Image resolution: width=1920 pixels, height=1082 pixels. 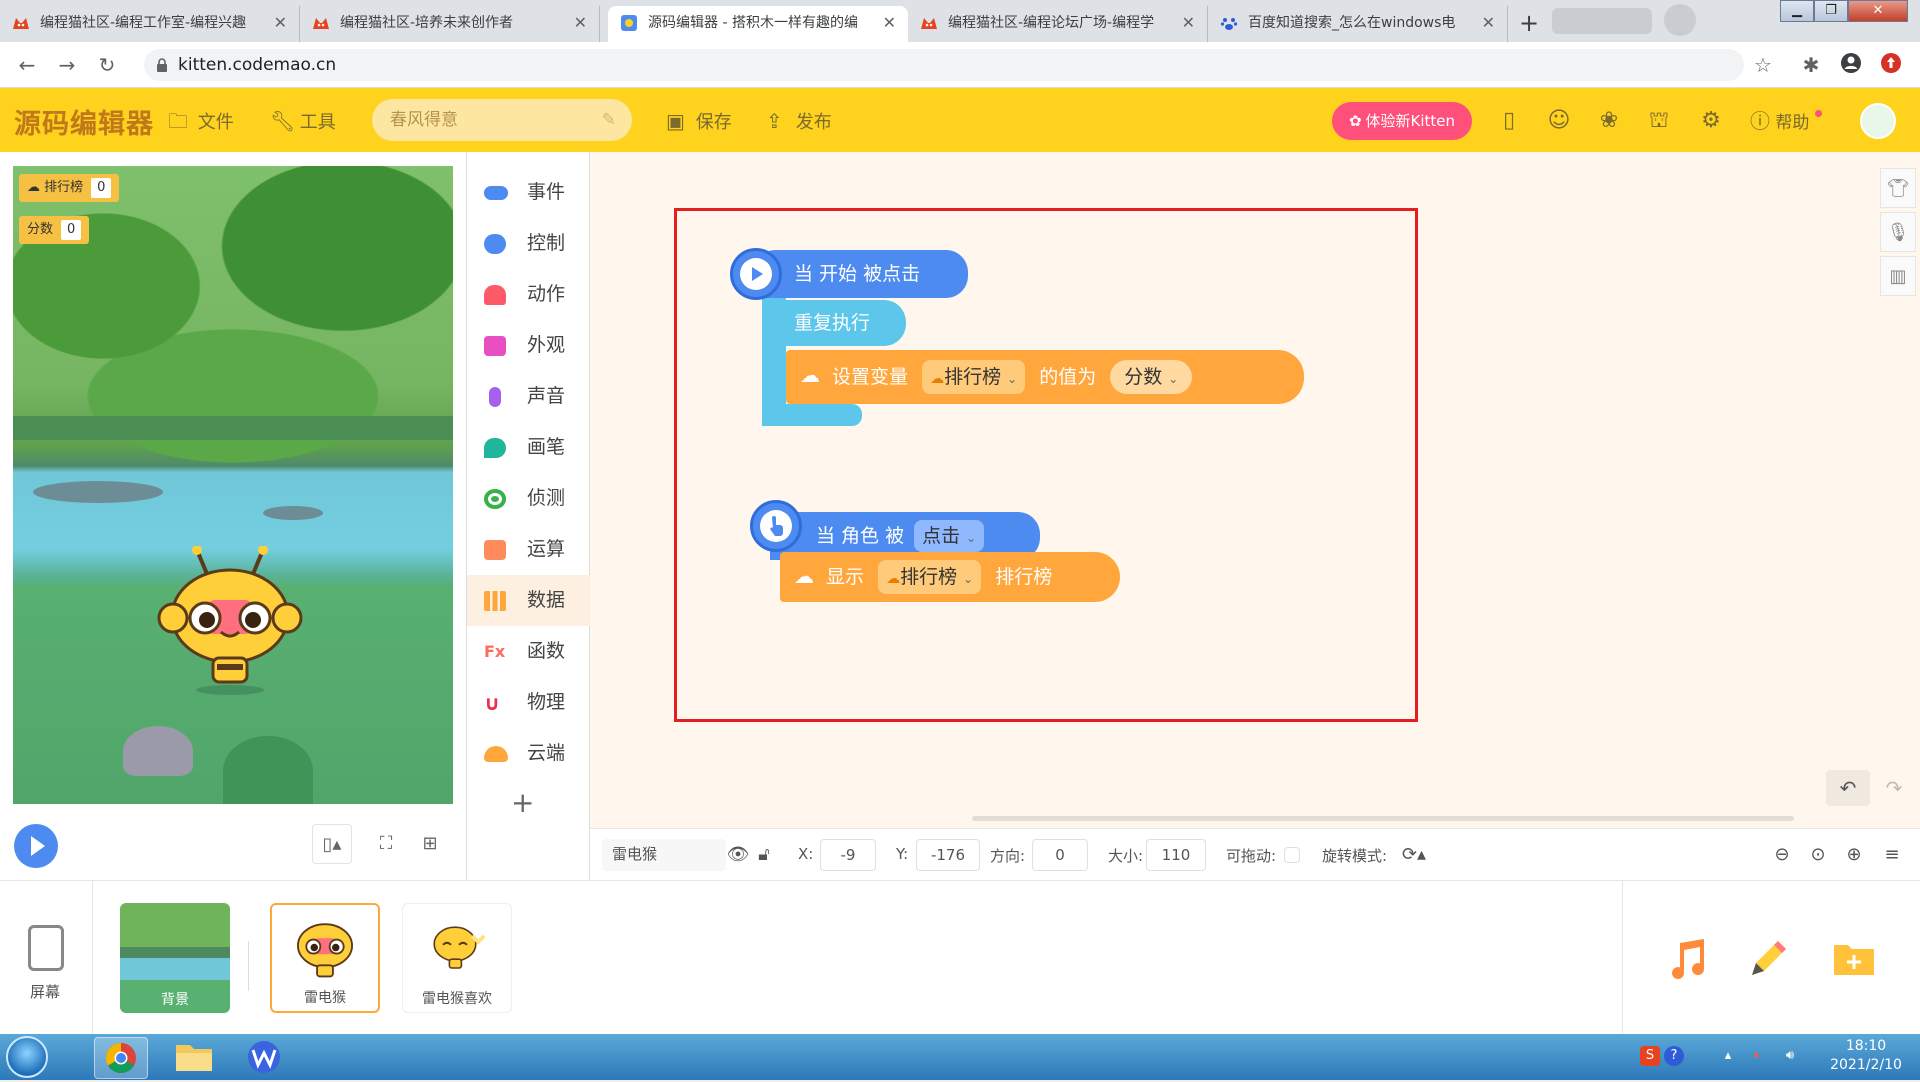 I want to click on close-window-icon: ✕, so click(x=1878, y=11).